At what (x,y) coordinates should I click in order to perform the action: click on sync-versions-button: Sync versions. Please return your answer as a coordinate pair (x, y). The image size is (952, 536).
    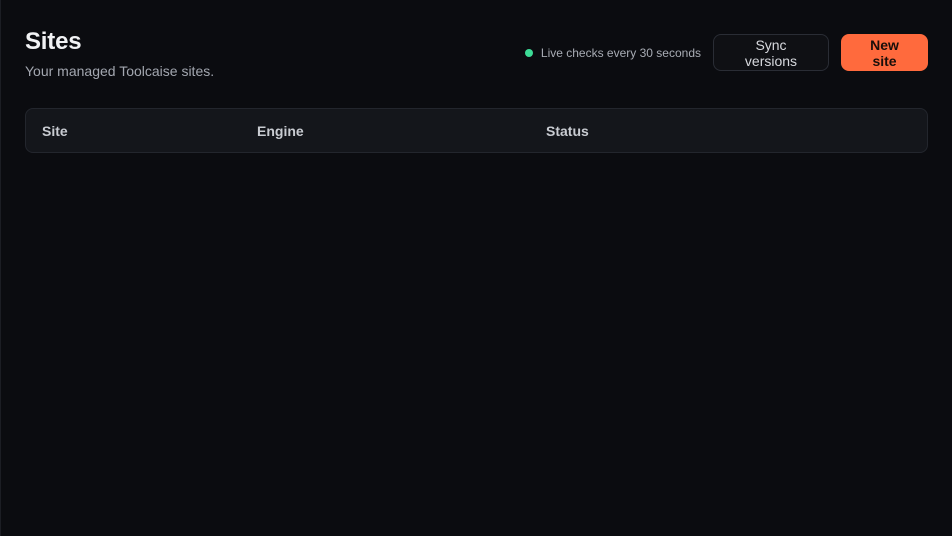
    Looking at the image, I should click on (771, 52).